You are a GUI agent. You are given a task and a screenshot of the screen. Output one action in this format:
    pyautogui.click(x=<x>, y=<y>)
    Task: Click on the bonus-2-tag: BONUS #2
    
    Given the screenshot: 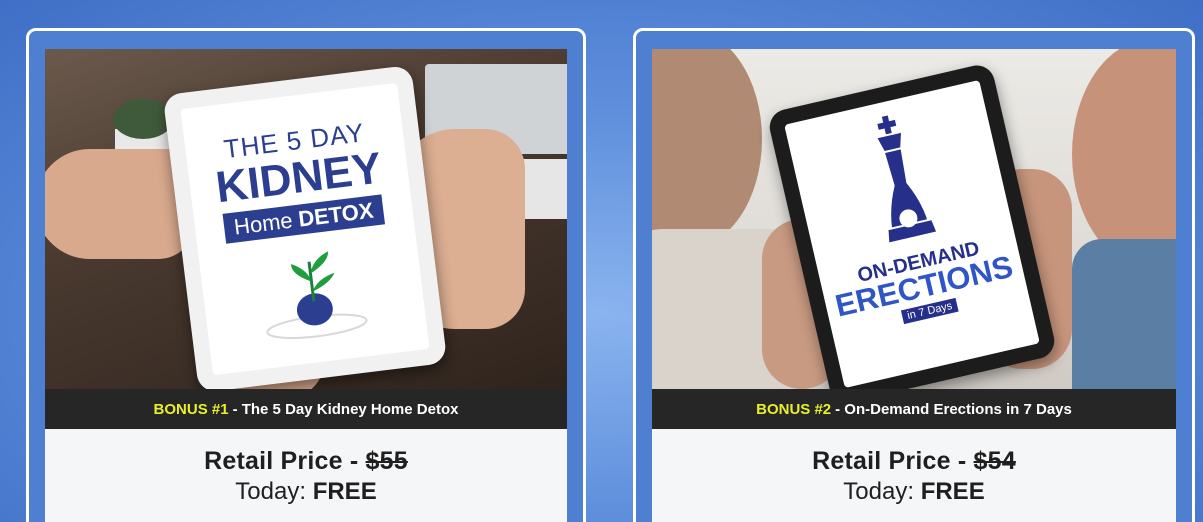 What is the action you would take?
    pyautogui.click(x=794, y=409)
    